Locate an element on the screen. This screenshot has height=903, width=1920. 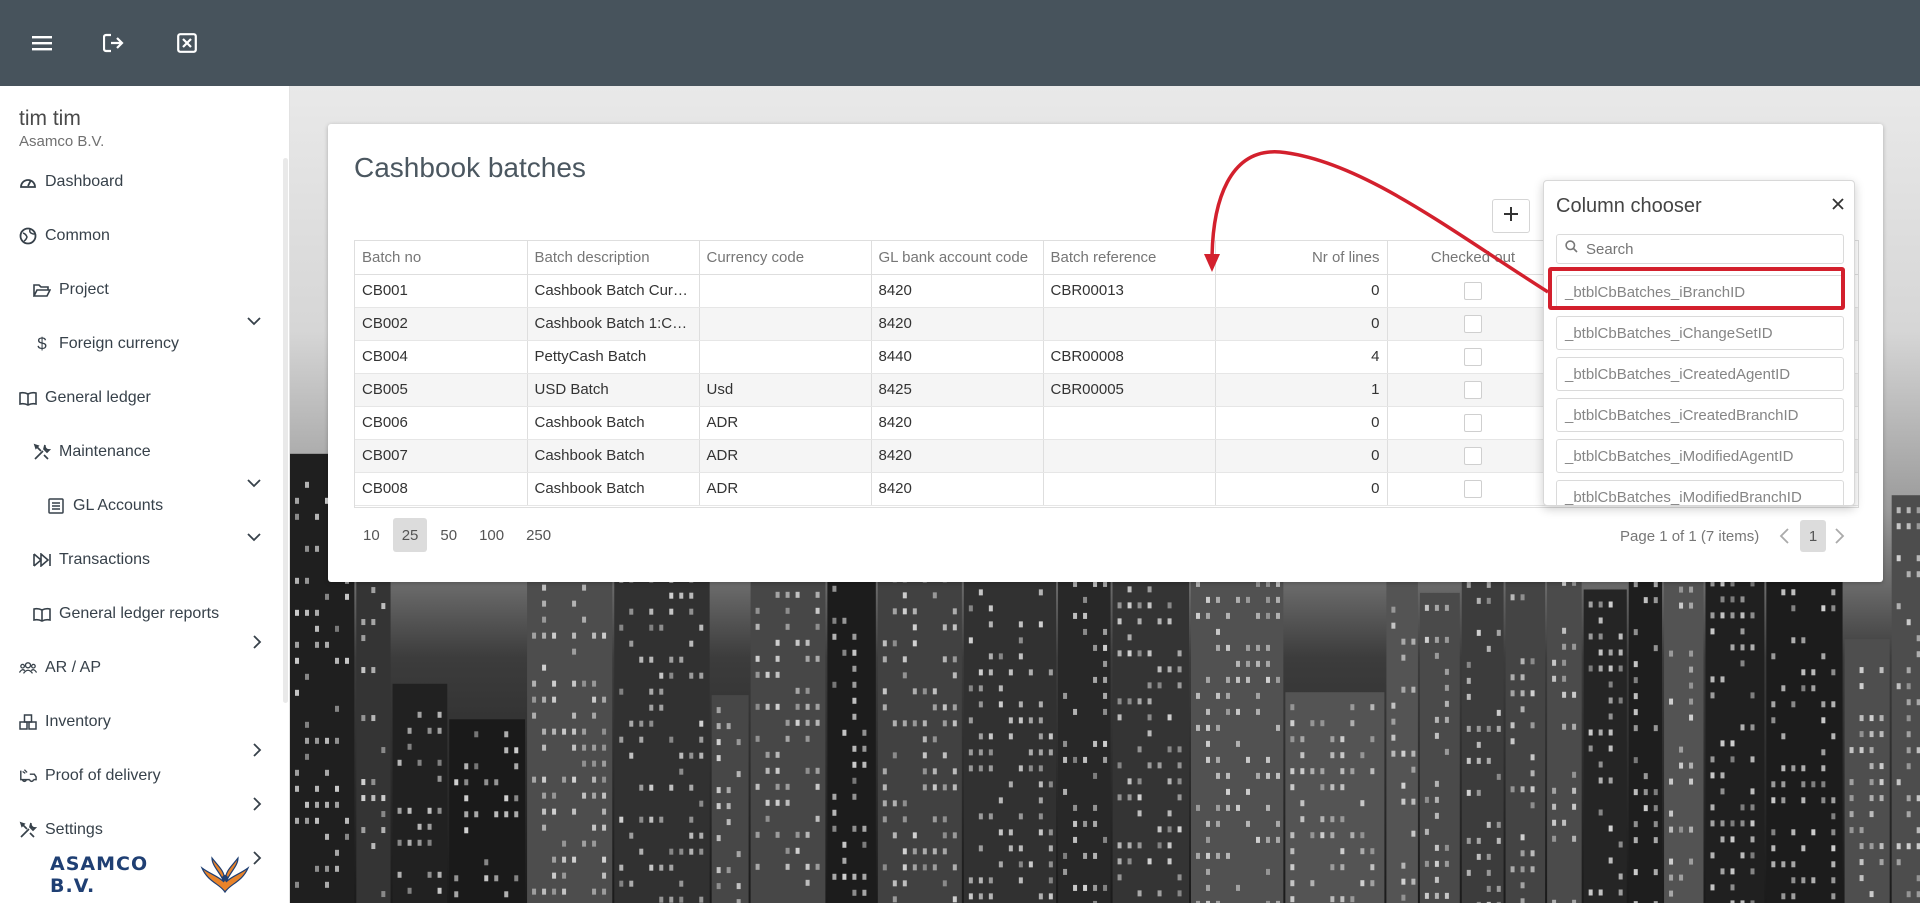
sidebar-item-label: GL Accounts is located at coordinates (118, 505).